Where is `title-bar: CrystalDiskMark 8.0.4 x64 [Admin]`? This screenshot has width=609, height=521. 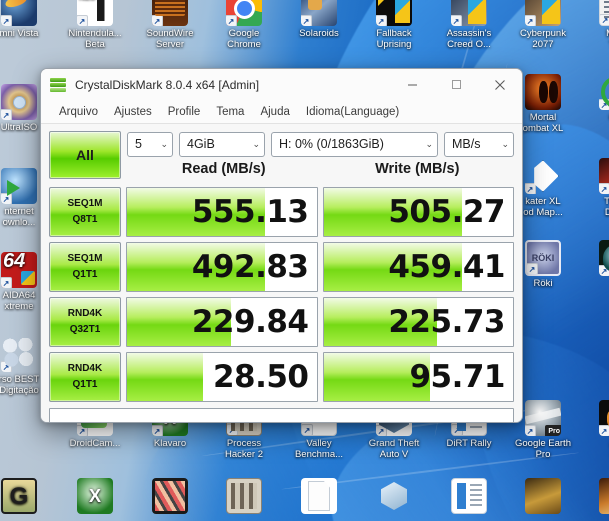
title-bar: CrystalDiskMark 8.0.4 x64 [Admin] is located at coordinates (281, 84).